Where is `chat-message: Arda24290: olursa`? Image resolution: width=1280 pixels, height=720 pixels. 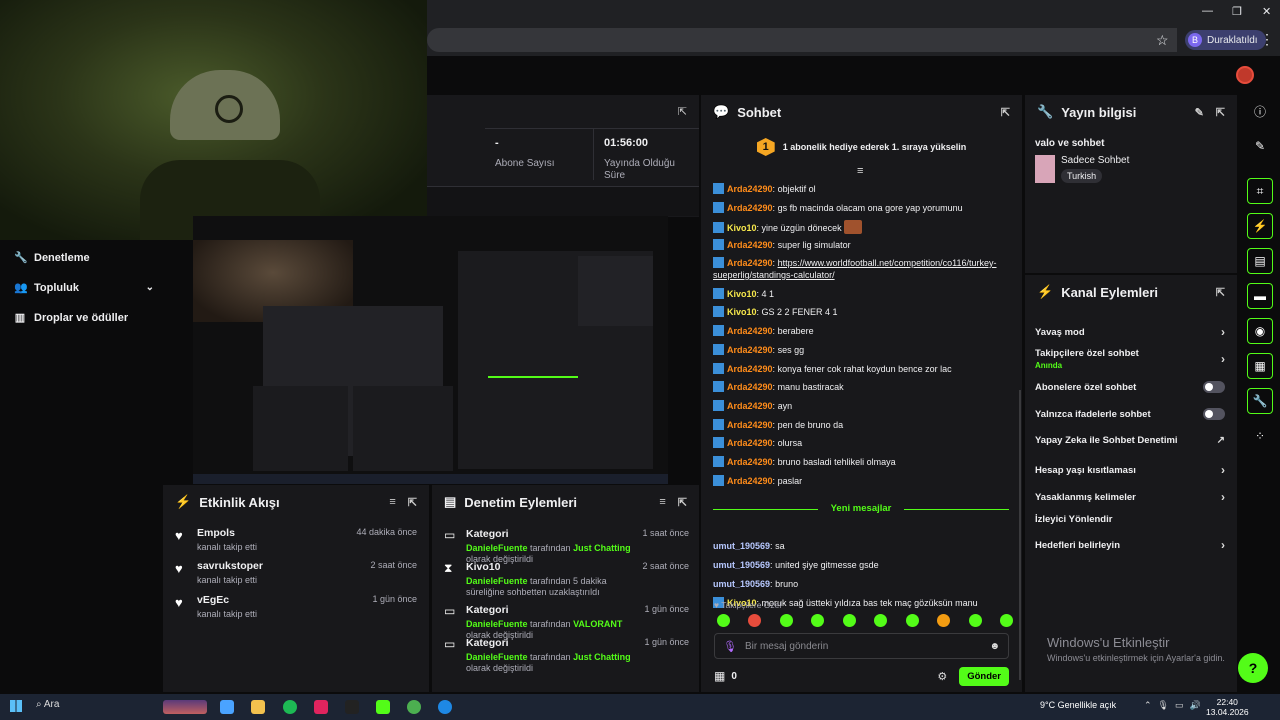
chat-message: Arda24290: olursa is located at coordinates (861, 443).